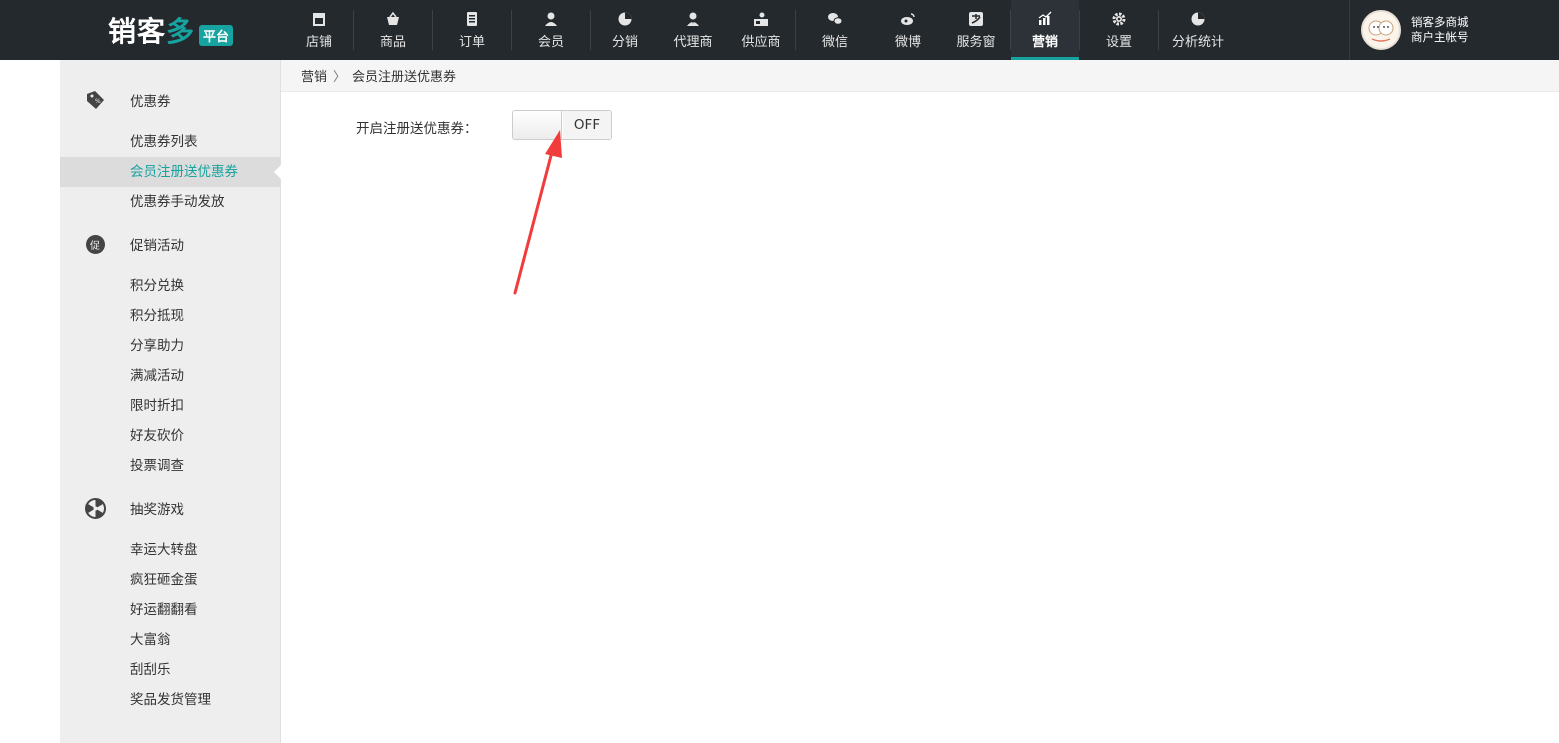 This screenshot has height=743, width=1559. I want to click on nav-item-label: 分销, so click(624, 42).